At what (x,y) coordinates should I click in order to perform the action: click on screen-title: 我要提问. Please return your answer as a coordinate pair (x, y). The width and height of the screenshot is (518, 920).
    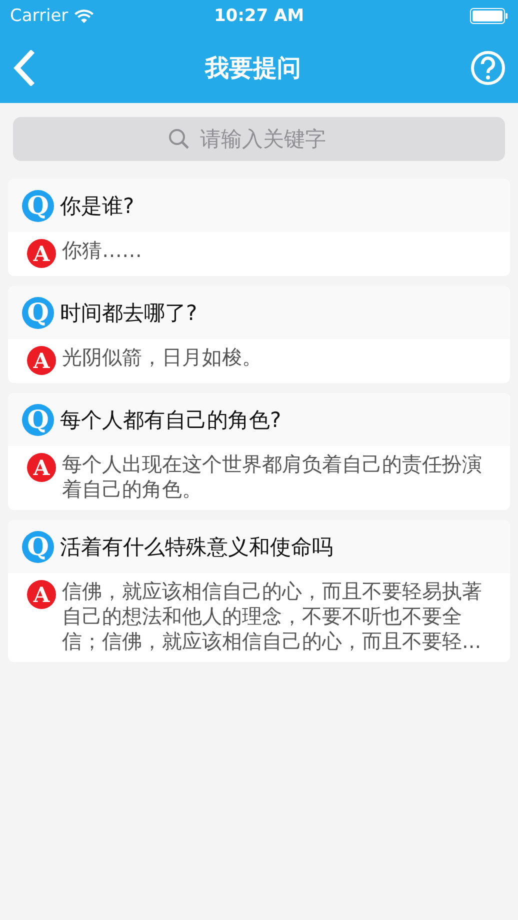
    Looking at the image, I should click on (253, 68).